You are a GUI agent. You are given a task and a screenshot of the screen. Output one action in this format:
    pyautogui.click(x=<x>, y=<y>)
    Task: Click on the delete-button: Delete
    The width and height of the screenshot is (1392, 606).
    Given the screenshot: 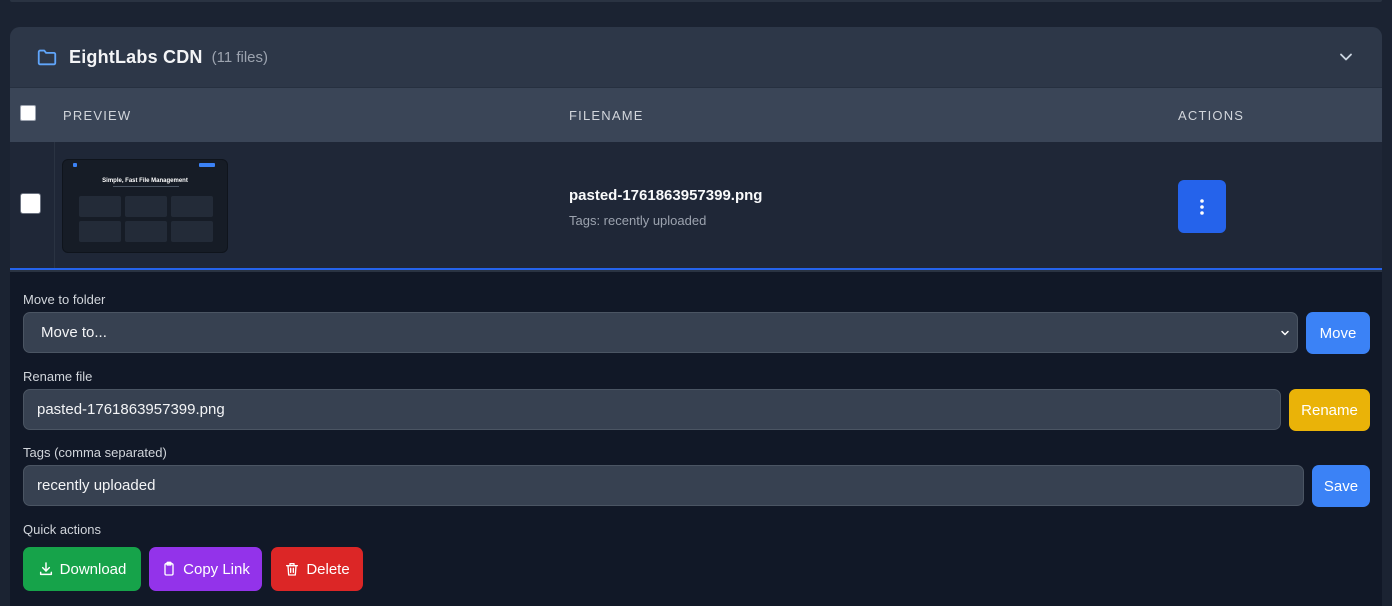 What is the action you would take?
    pyautogui.click(x=317, y=569)
    